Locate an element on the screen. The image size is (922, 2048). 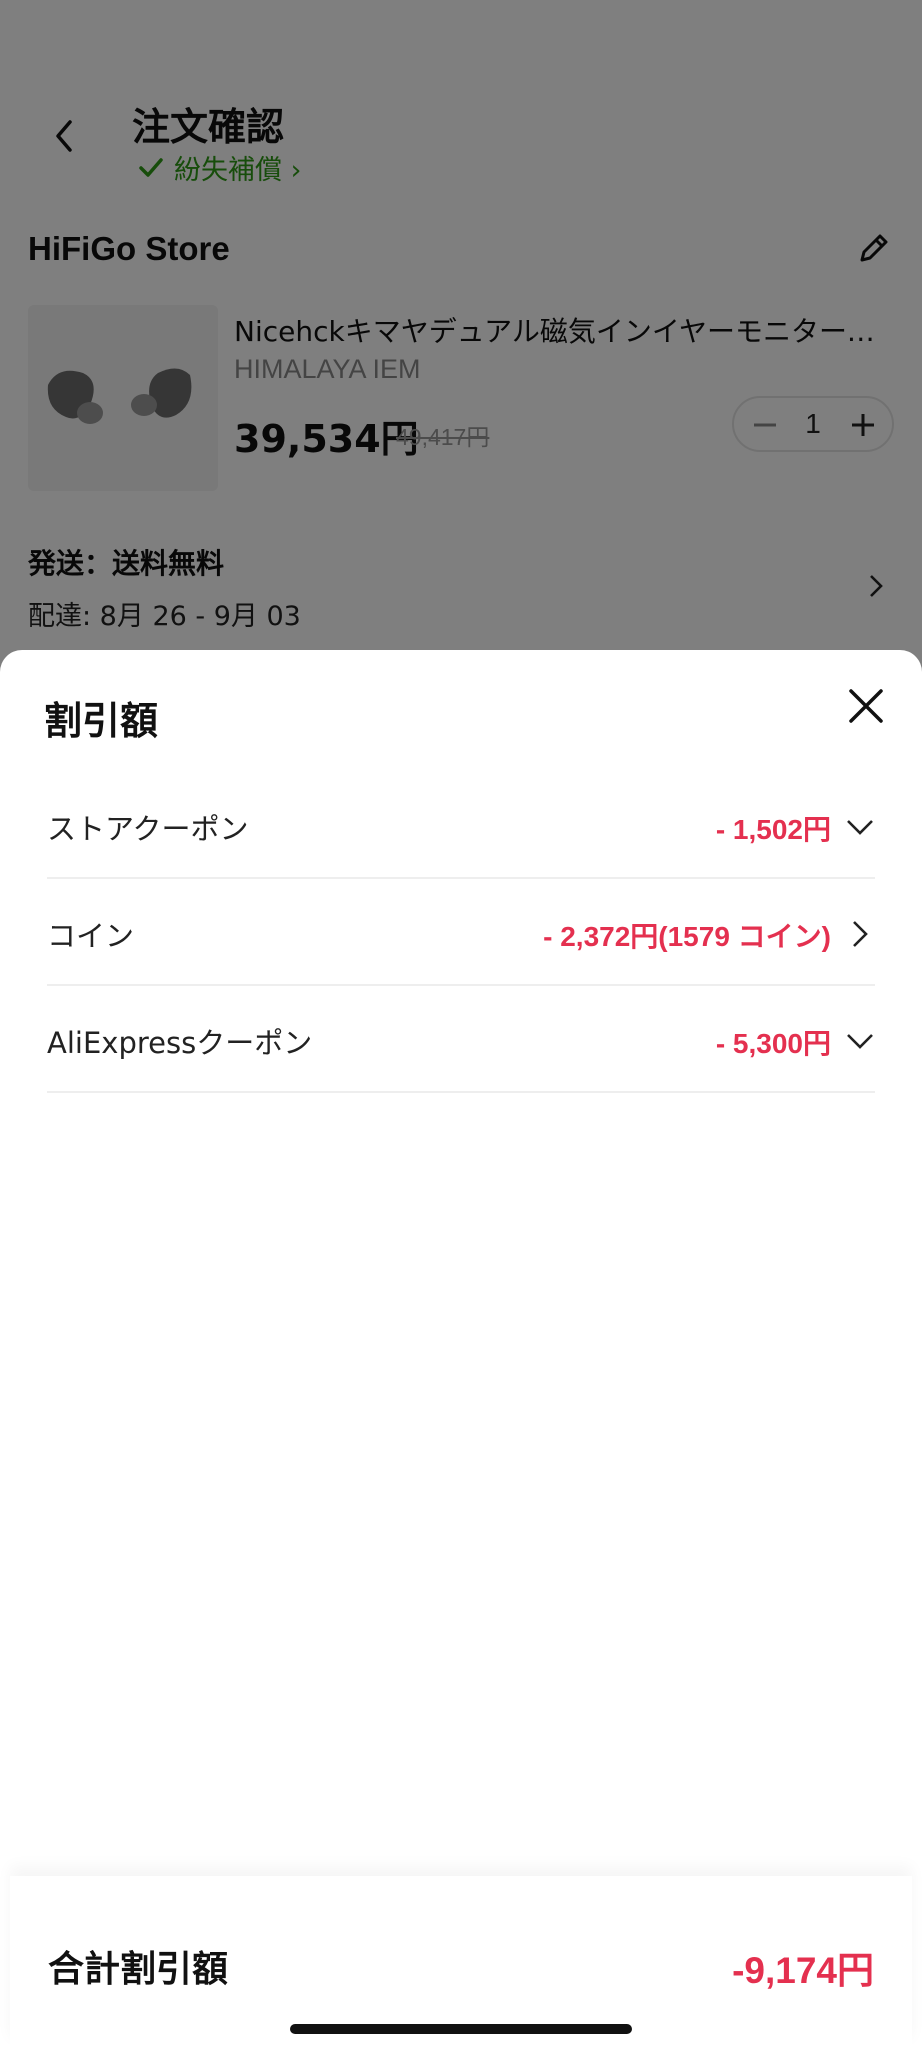
close-icon is located at coordinates (866, 706).